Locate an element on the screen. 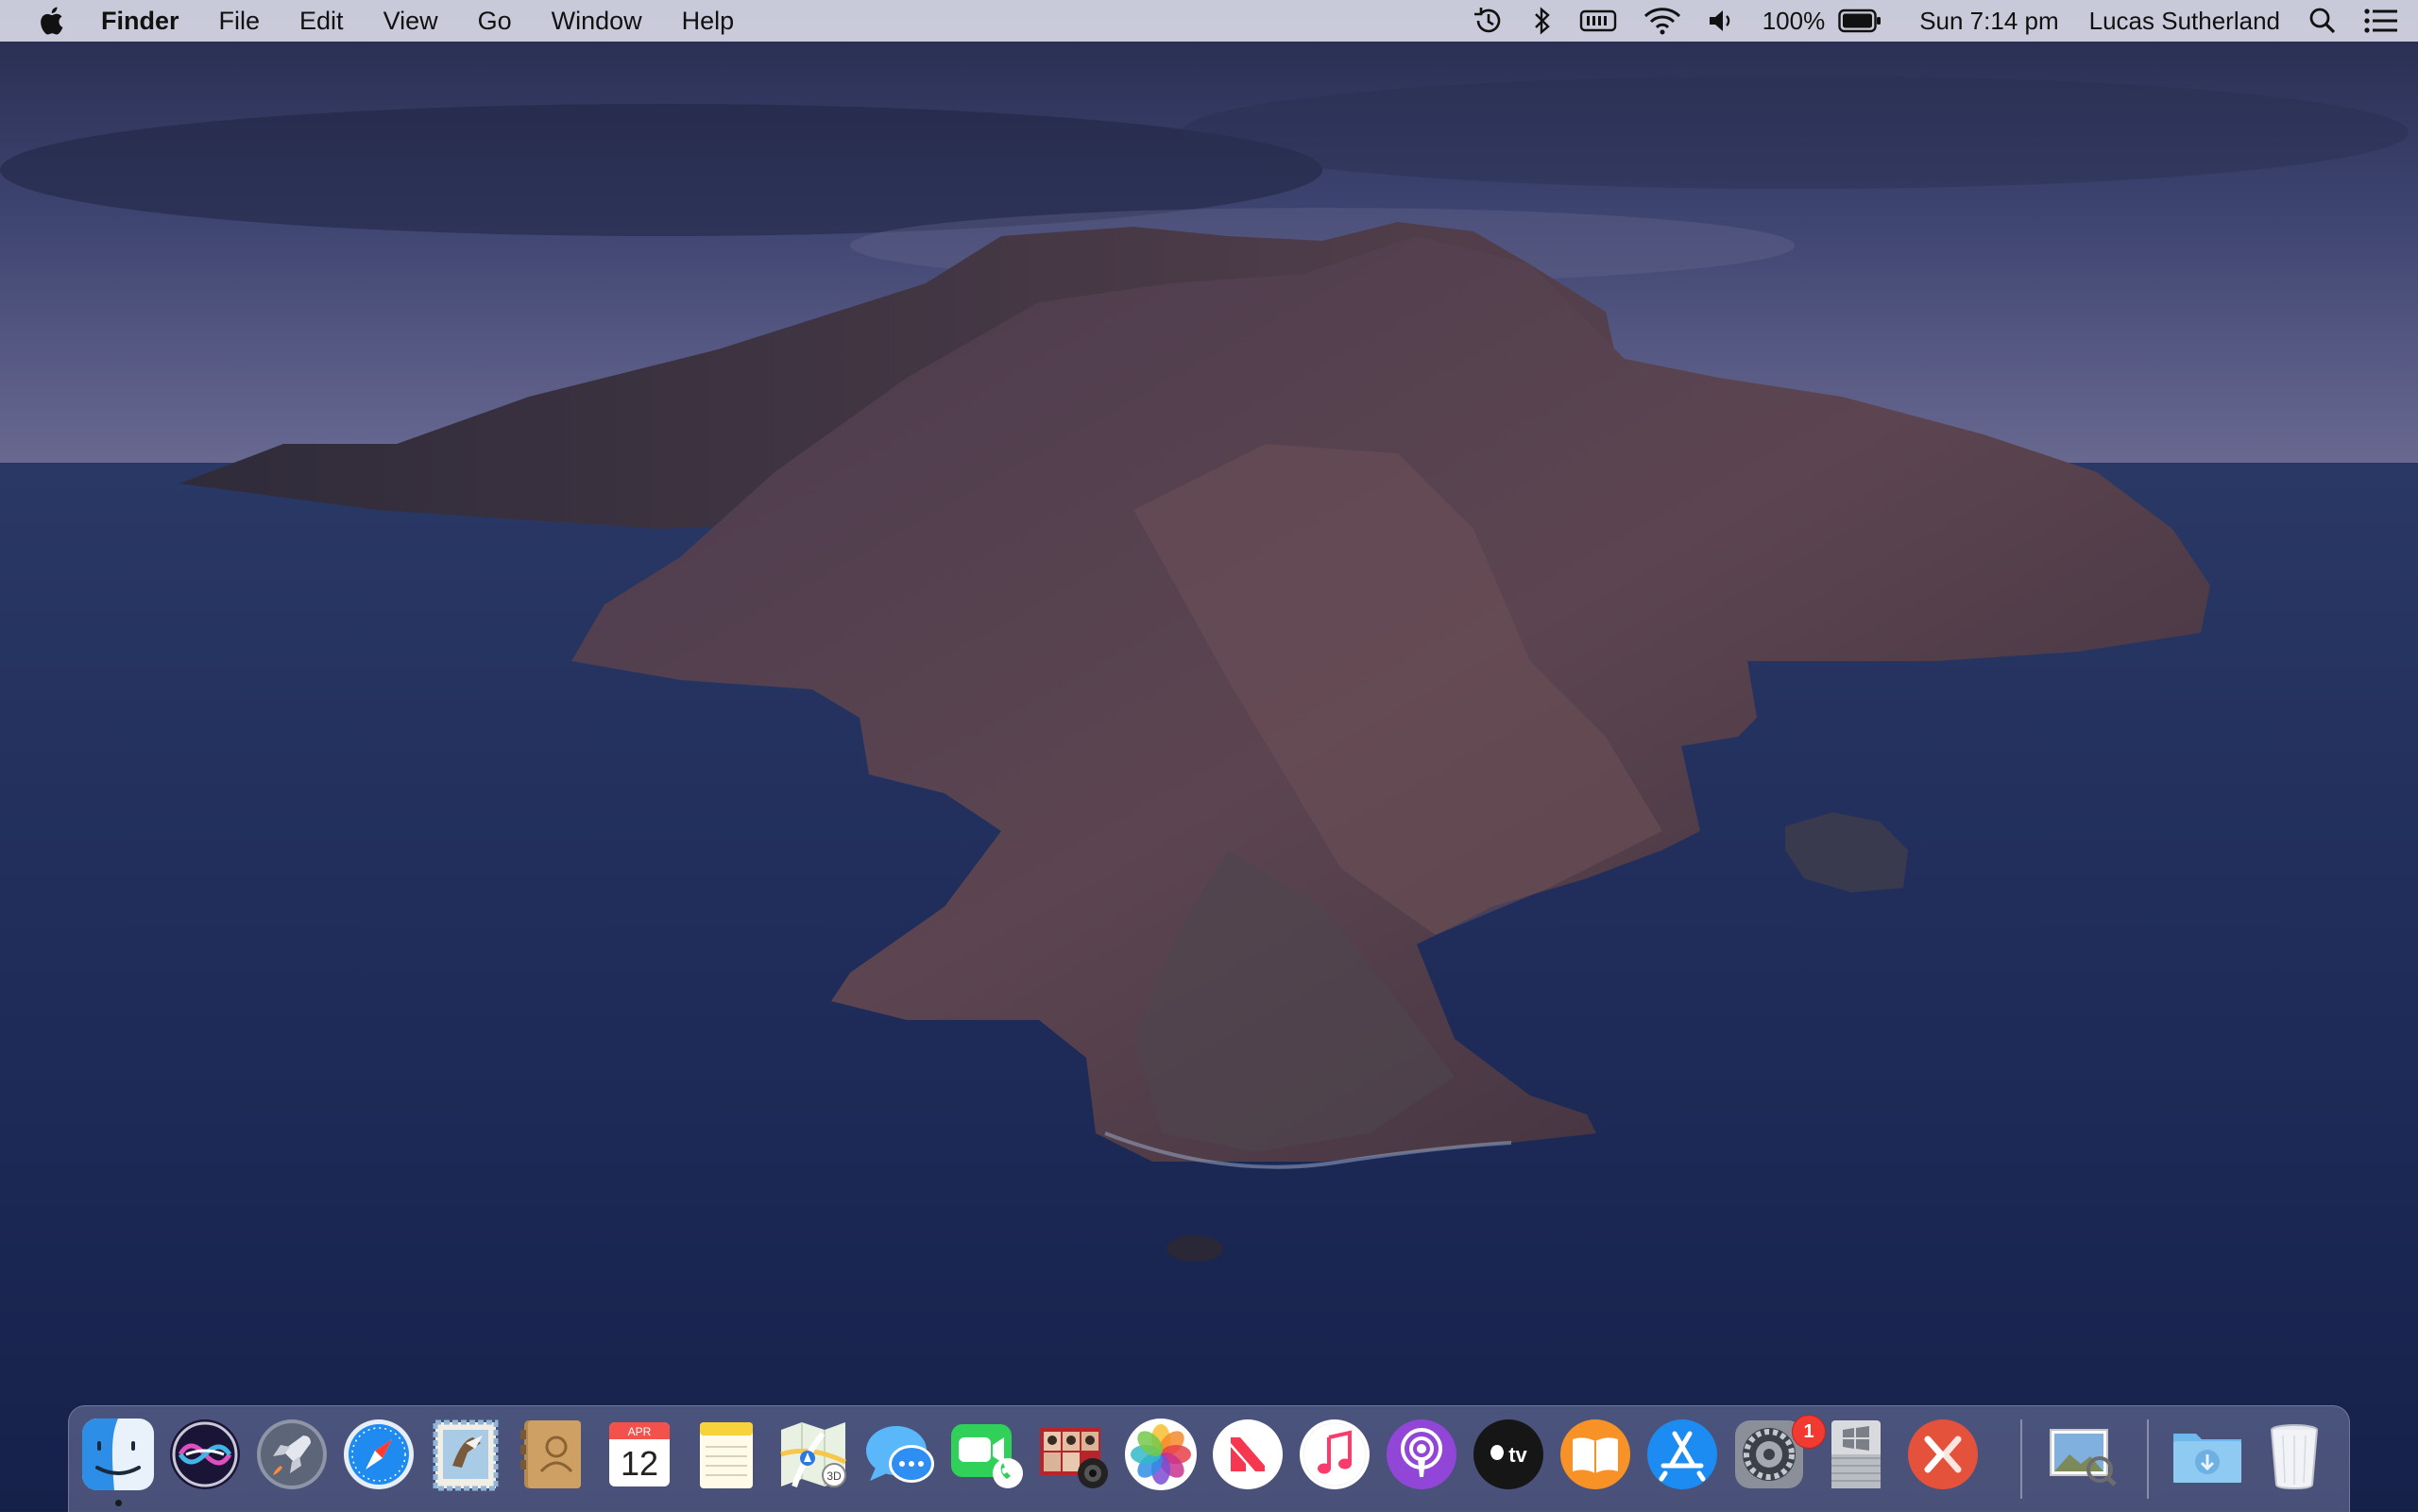  tv-label: tv is located at coordinates (1517, 1455).